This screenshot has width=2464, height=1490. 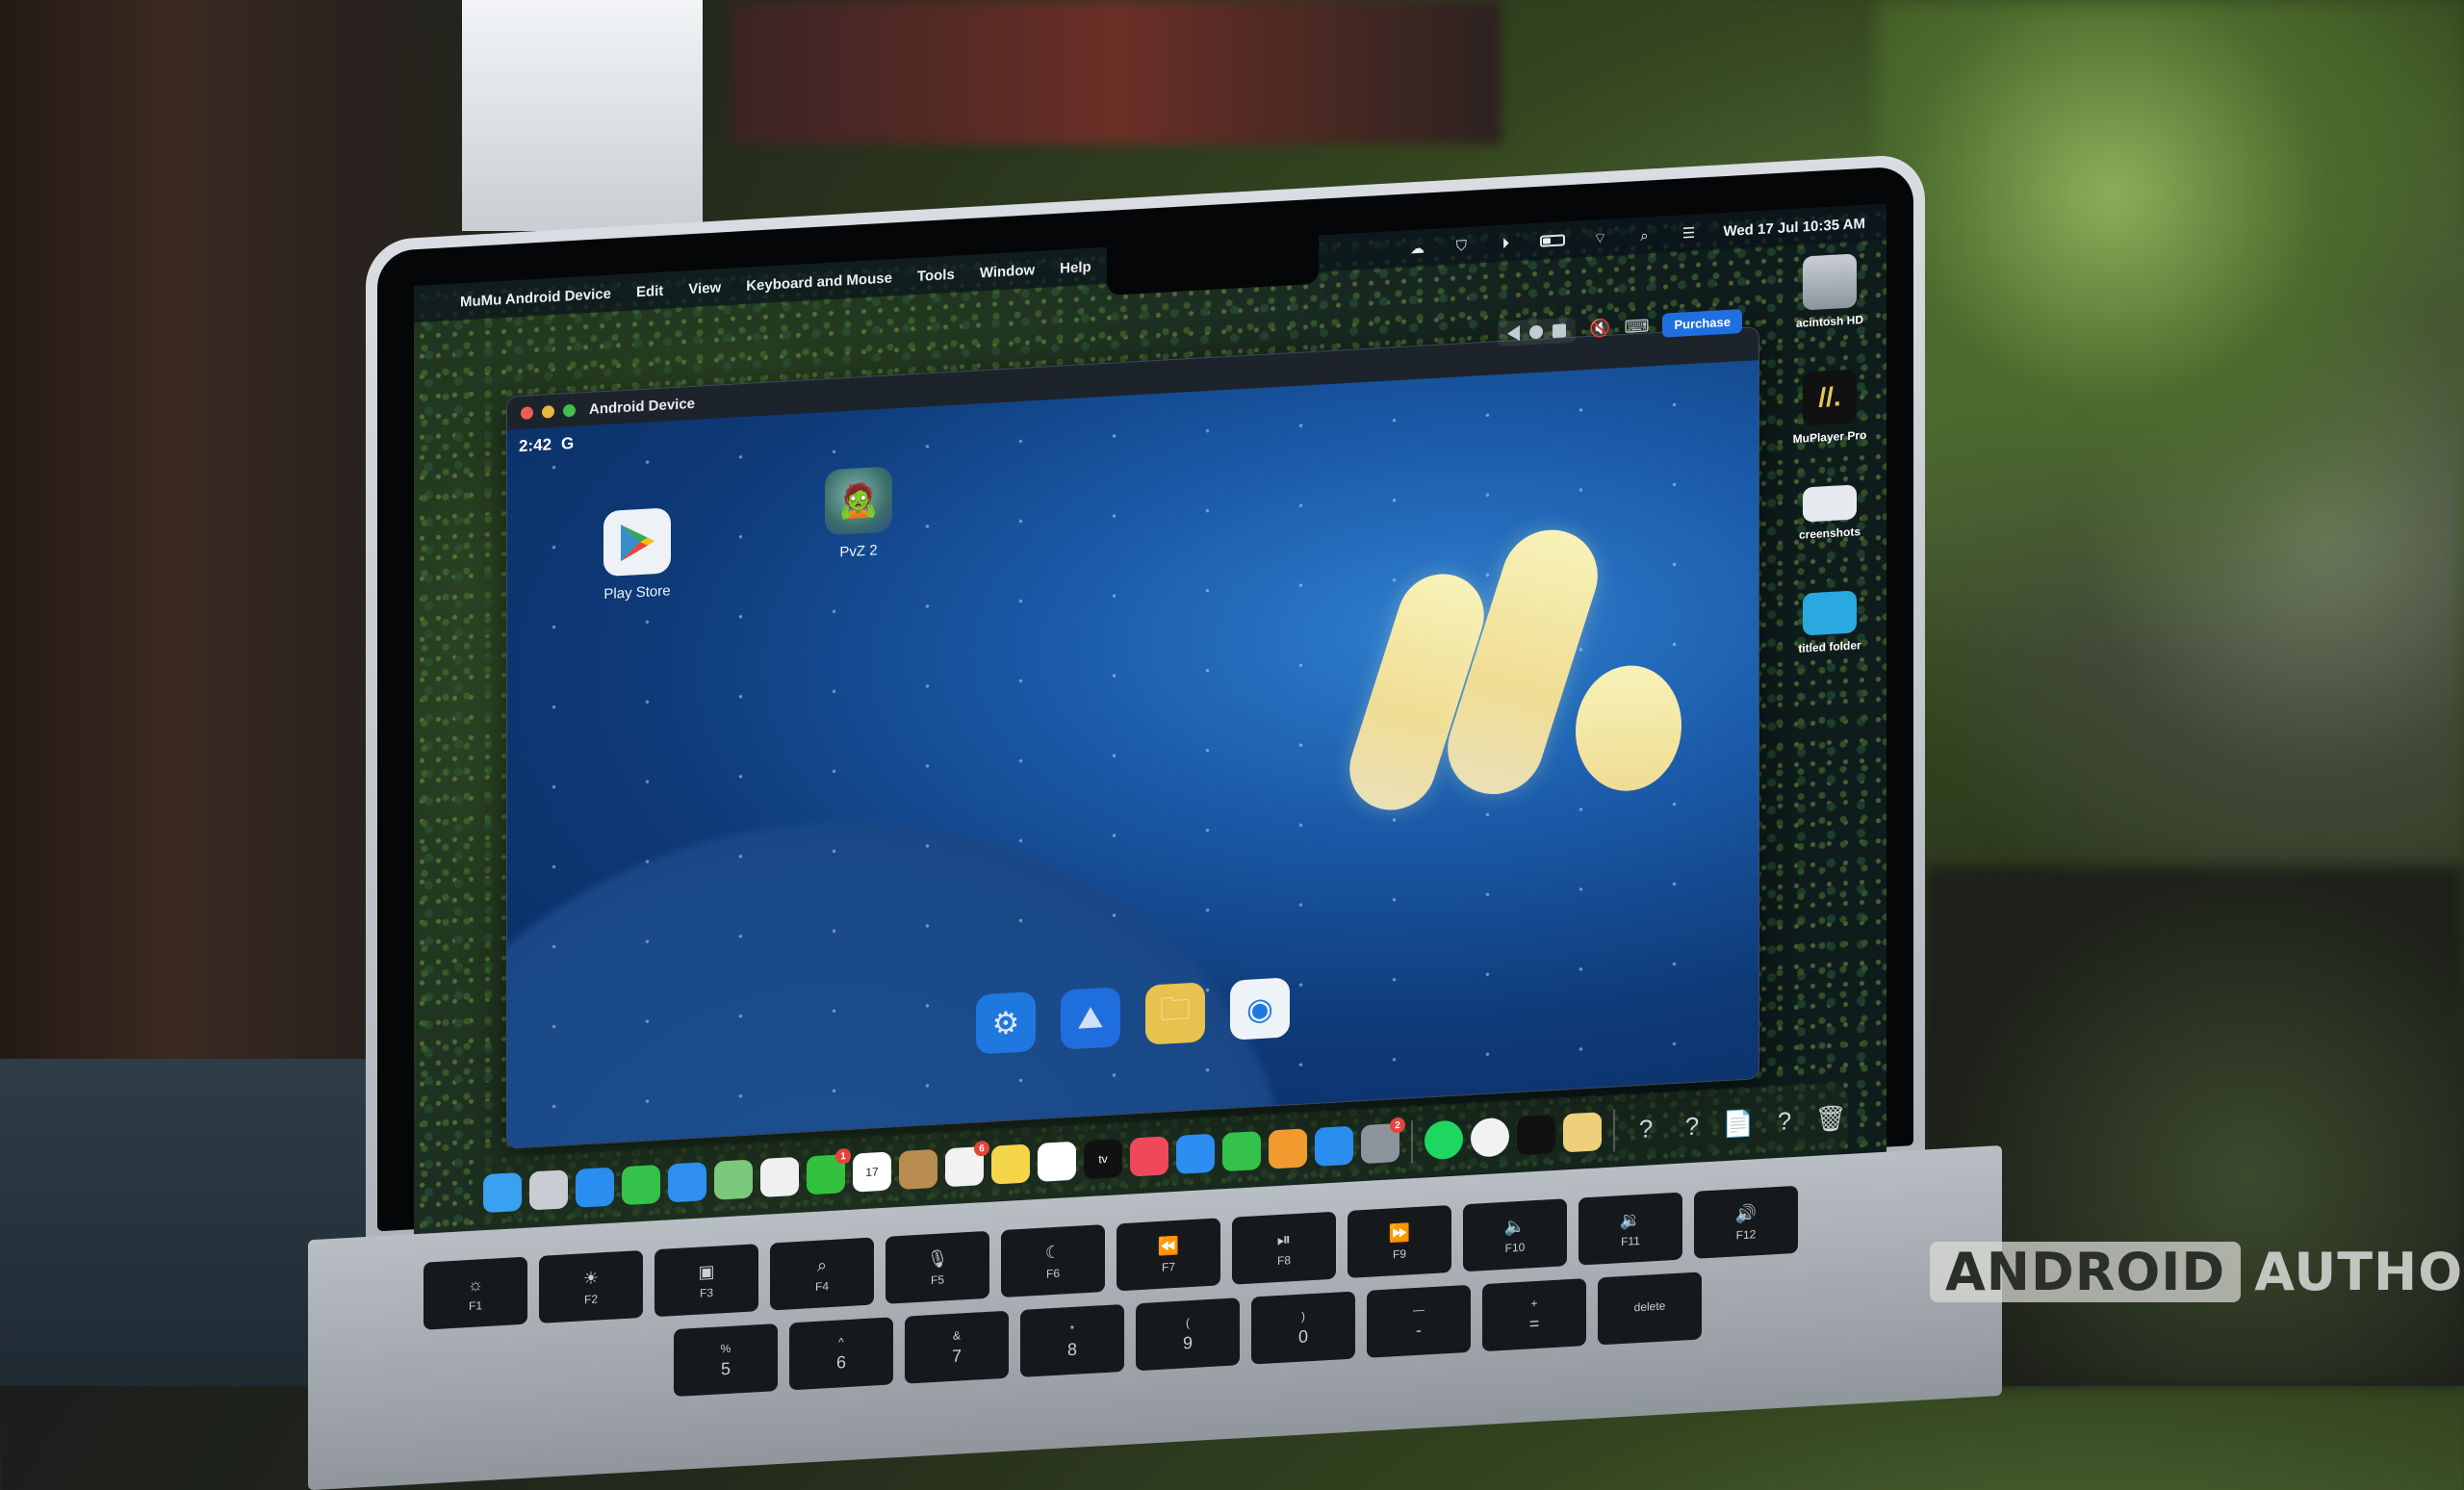 What do you see at coordinates (1010, 1164) in the screenshot?
I see `dock-notes` at bounding box center [1010, 1164].